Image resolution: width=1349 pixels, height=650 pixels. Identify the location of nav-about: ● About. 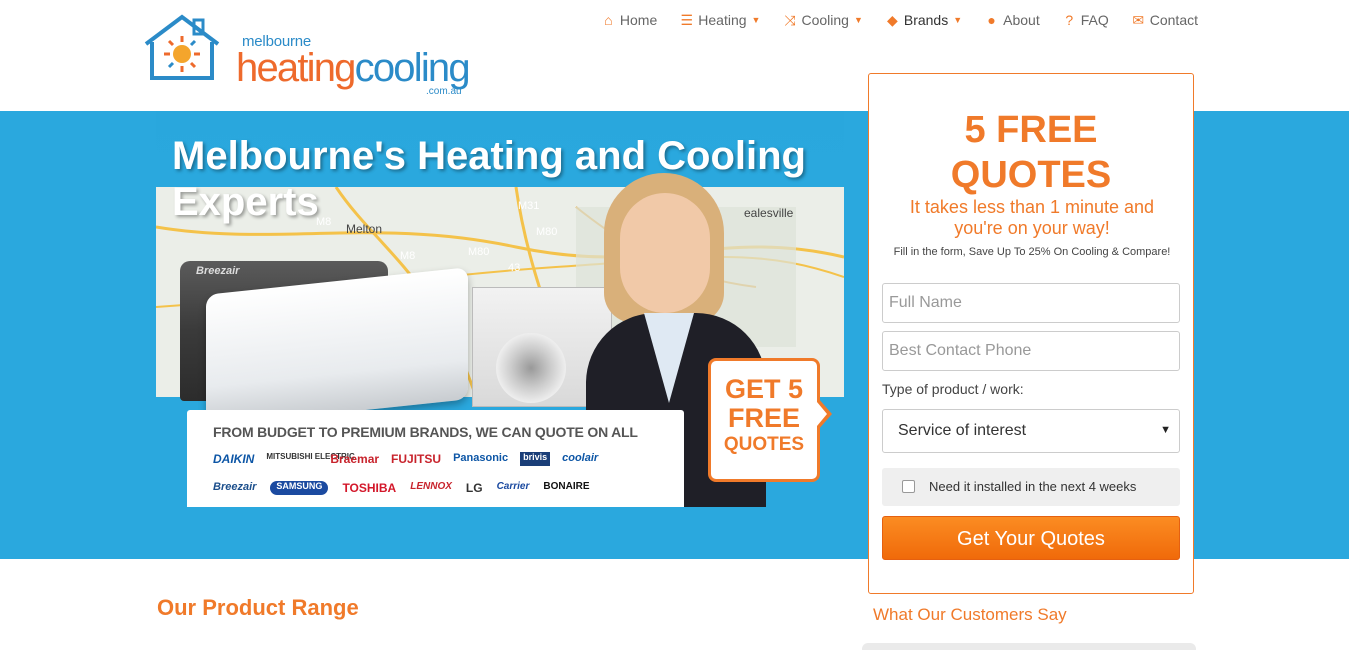
(1012, 20).